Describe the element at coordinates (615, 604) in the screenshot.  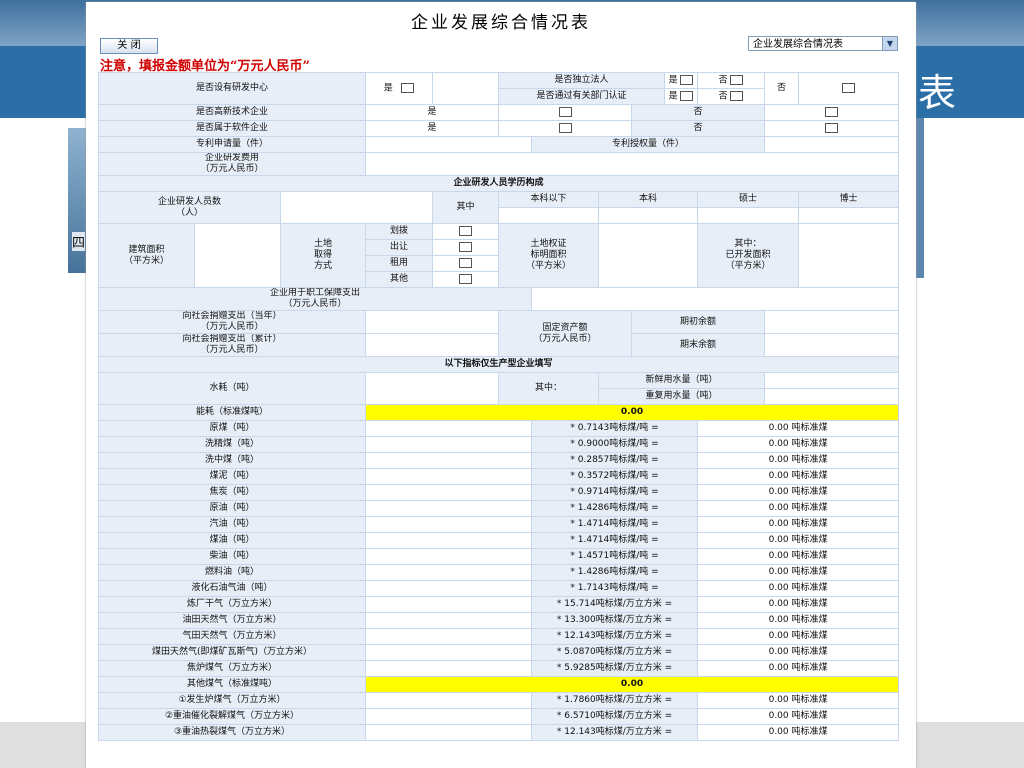
I see `fuel-factor: * 15.714吨标煤/万立方米 =` at that location.